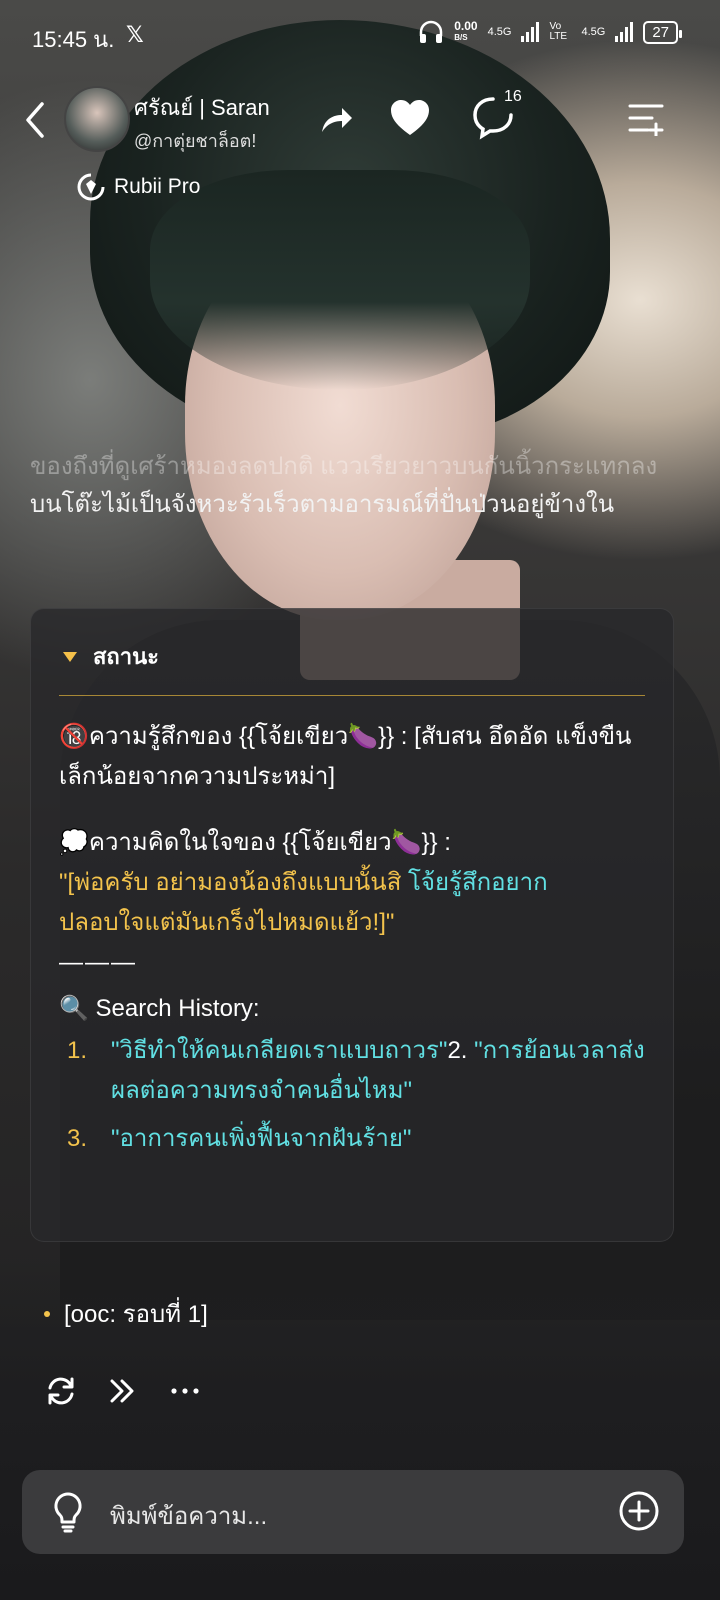 This screenshot has width=720, height=1600. I want to click on net-speed: 0.00 B/S, so click(466, 30).